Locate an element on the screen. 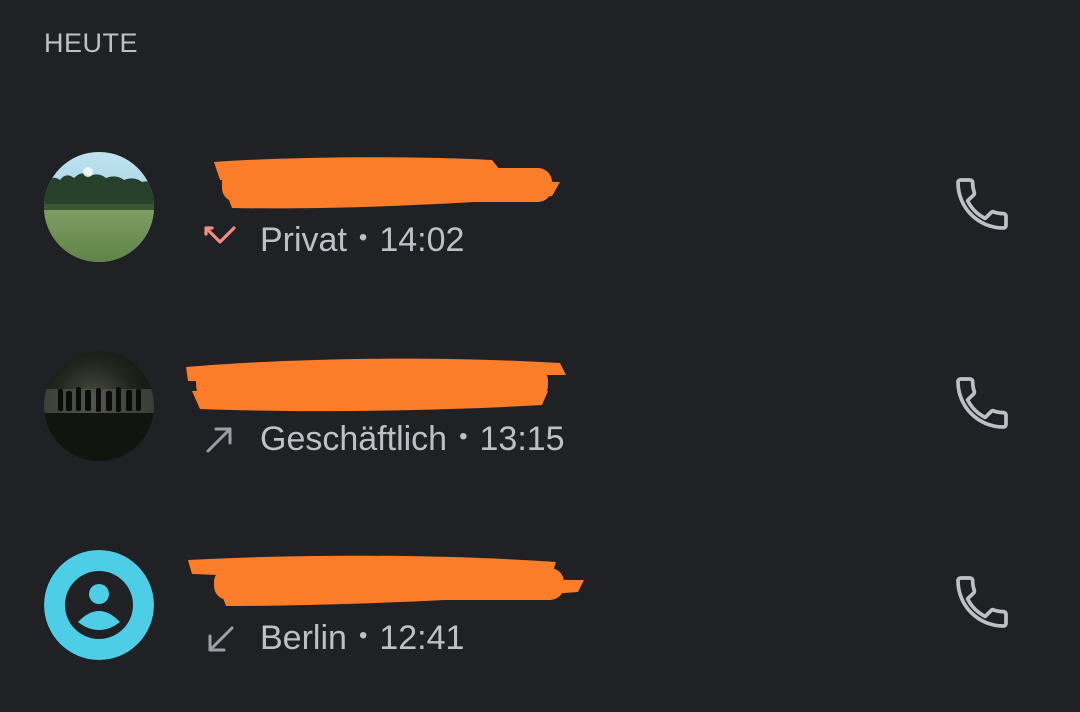 This screenshot has height=712, width=1080. section-header-today: HEUTE is located at coordinates (91, 43).